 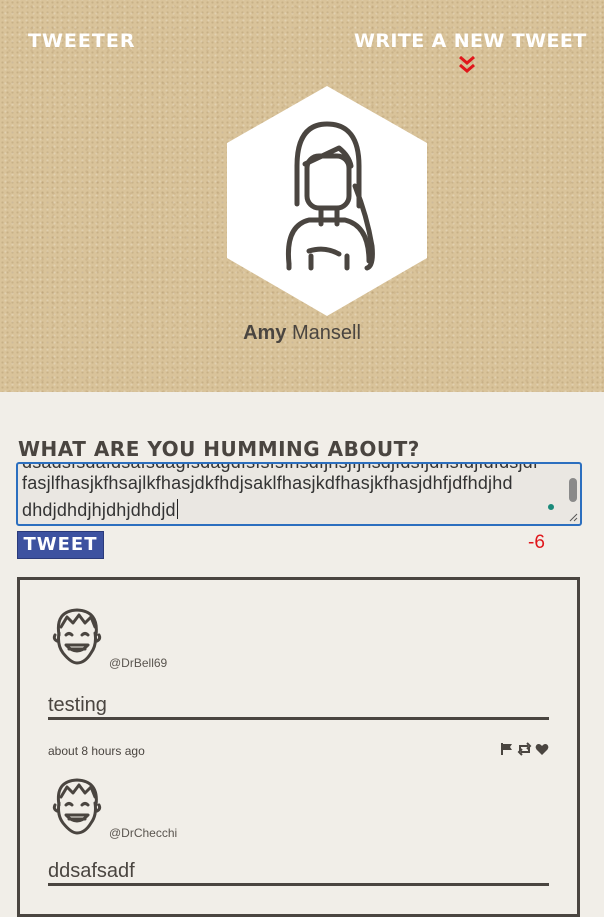 I want to click on text-caret, so click(x=177, y=509).